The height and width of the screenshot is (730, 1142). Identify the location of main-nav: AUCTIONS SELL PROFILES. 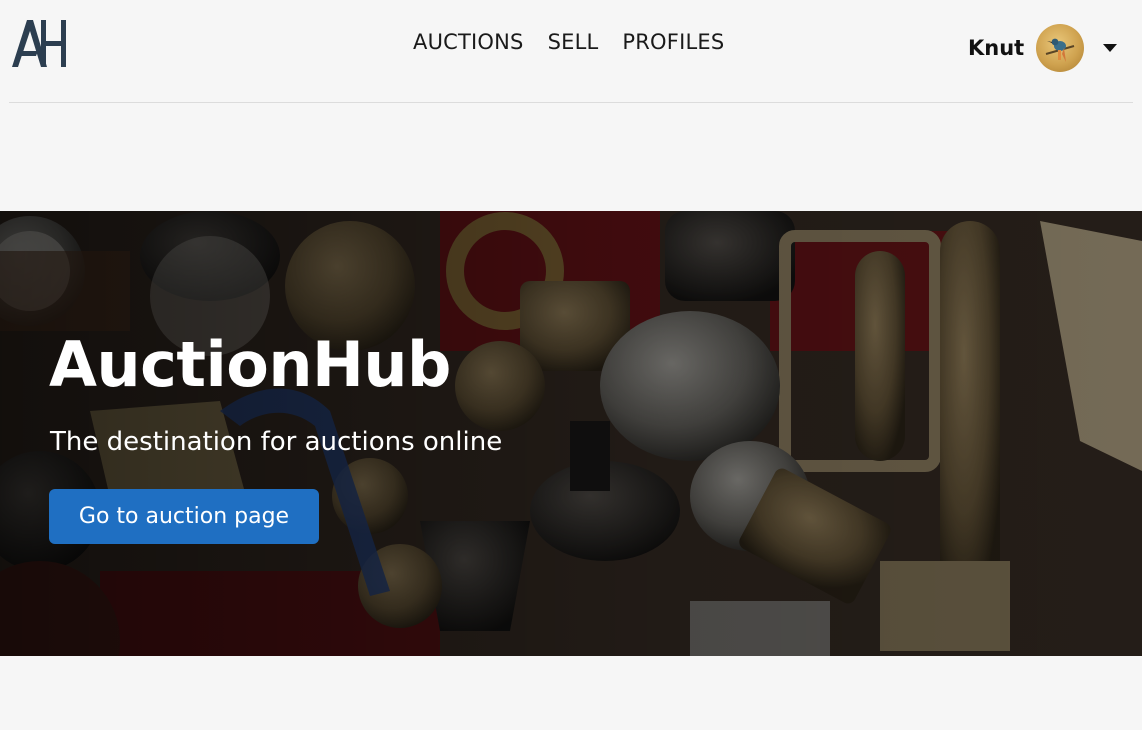
(580, 42).